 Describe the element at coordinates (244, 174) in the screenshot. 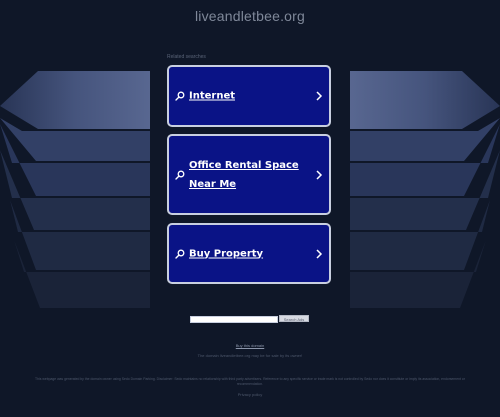

I see `related-link-label: Office Rental Space Near Me` at that location.